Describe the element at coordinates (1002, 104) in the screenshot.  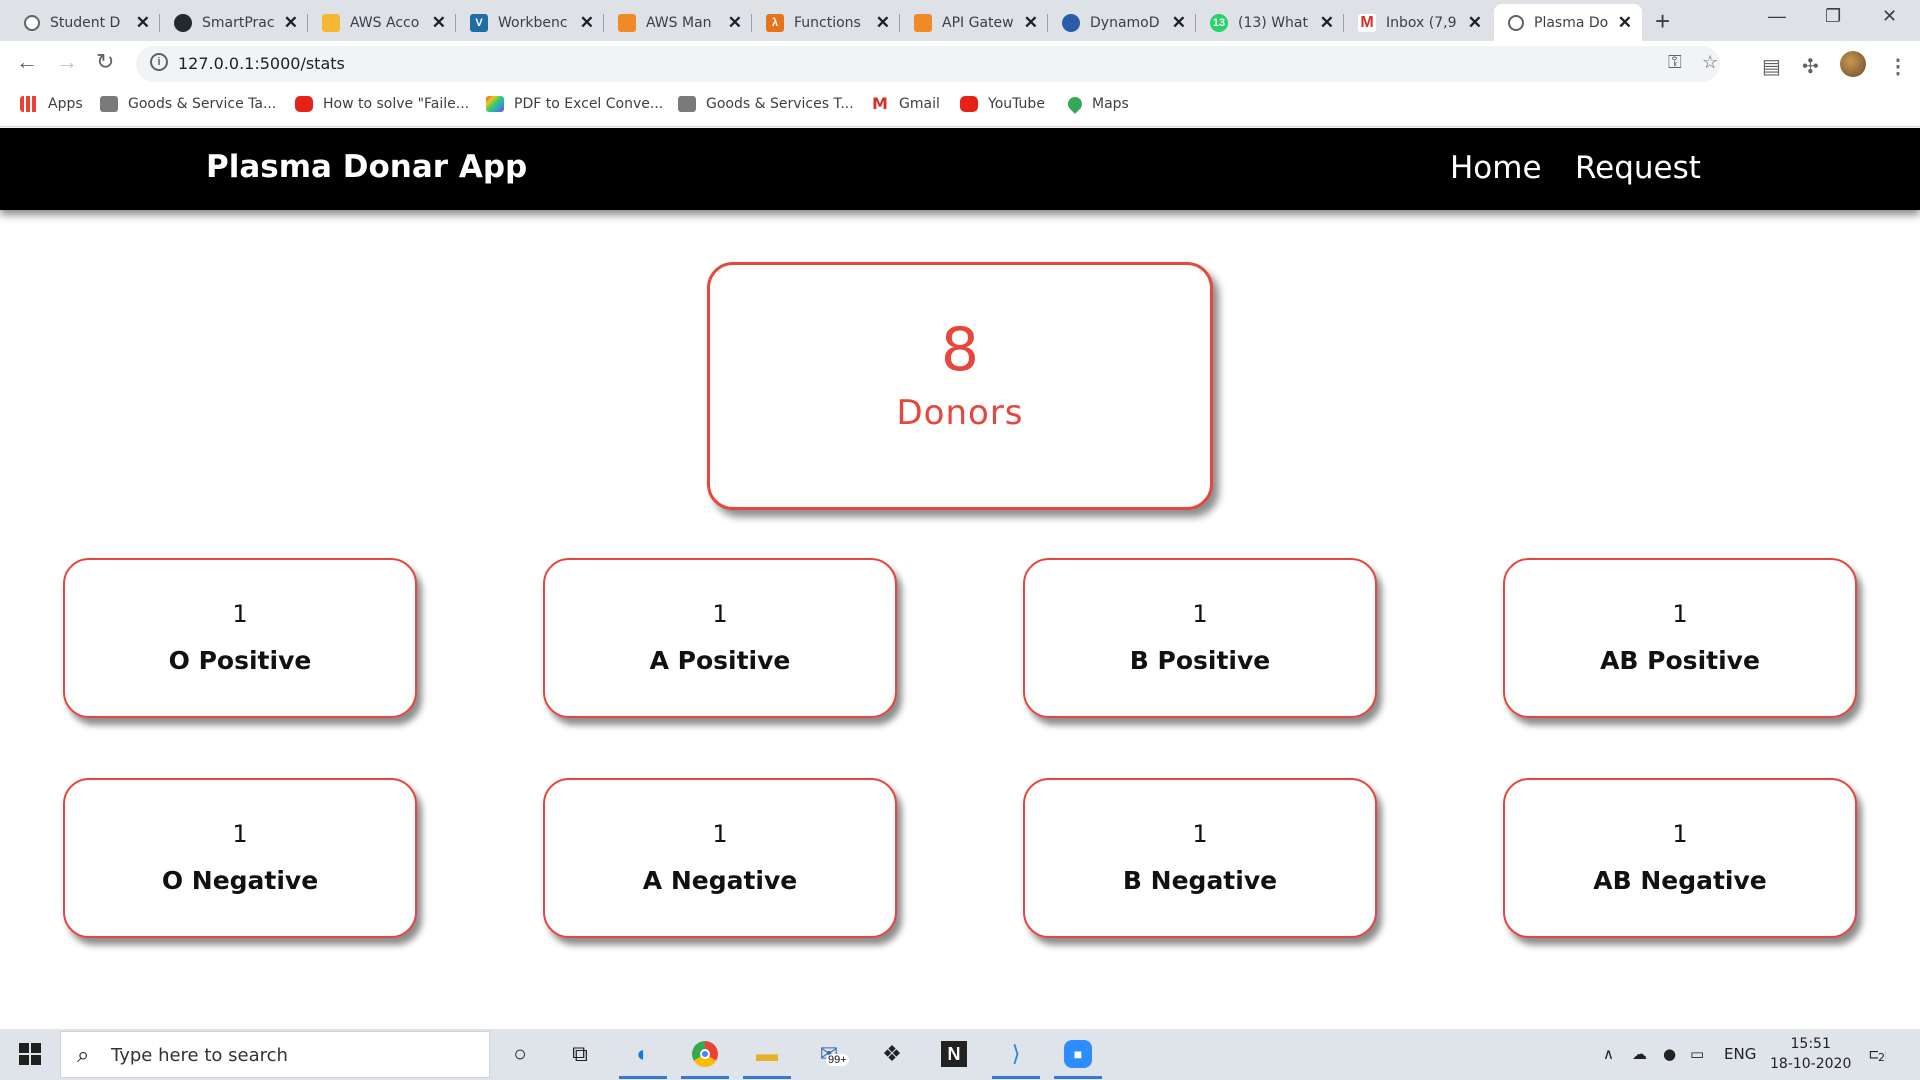
I see `bookmark-youtube: YouTube` at that location.